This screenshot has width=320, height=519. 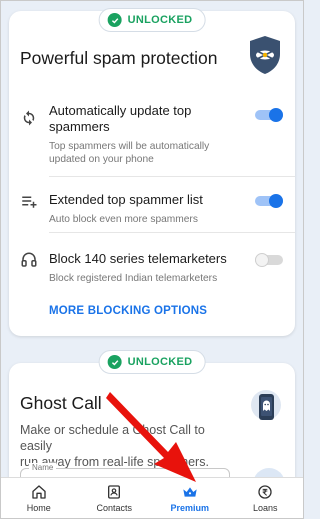 What do you see at coordinates (39, 492) in the screenshot?
I see `home-icon` at bounding box center [39, 492].